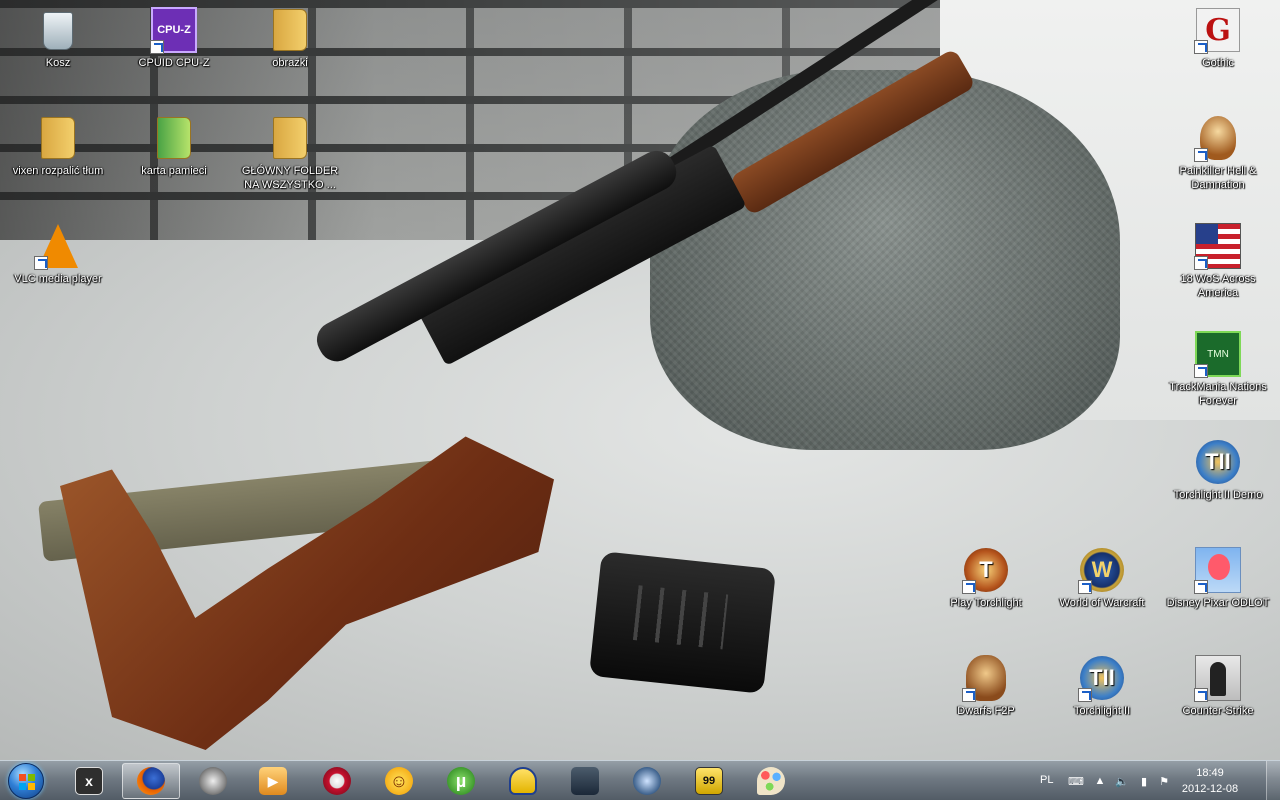 Image resolution: width=1280 pixels, height=800 pixels. What do you see at coordinates (1218, 495) in the screenshot?
I see `desktop-icon-label: Torchlight II Demo` at bounding box center [1218, 495].